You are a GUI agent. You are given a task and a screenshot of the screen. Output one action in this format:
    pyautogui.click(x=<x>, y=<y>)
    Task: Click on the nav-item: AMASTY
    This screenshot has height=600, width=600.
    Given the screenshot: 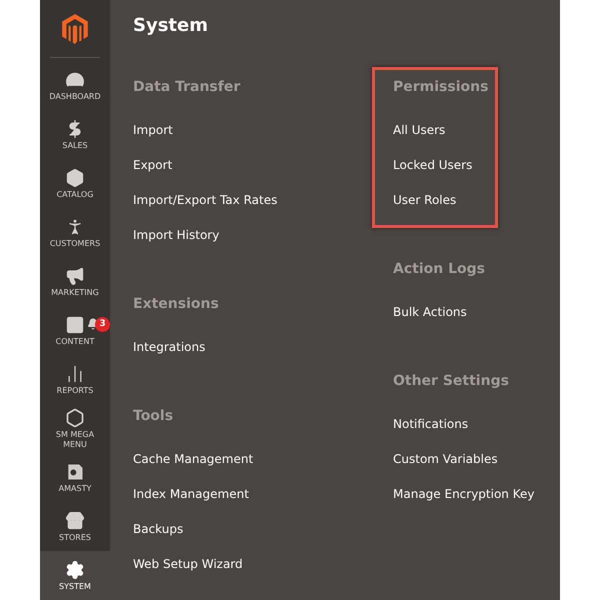 What is the action you would take?
    pyautogui.click(x=75, y=477)
    